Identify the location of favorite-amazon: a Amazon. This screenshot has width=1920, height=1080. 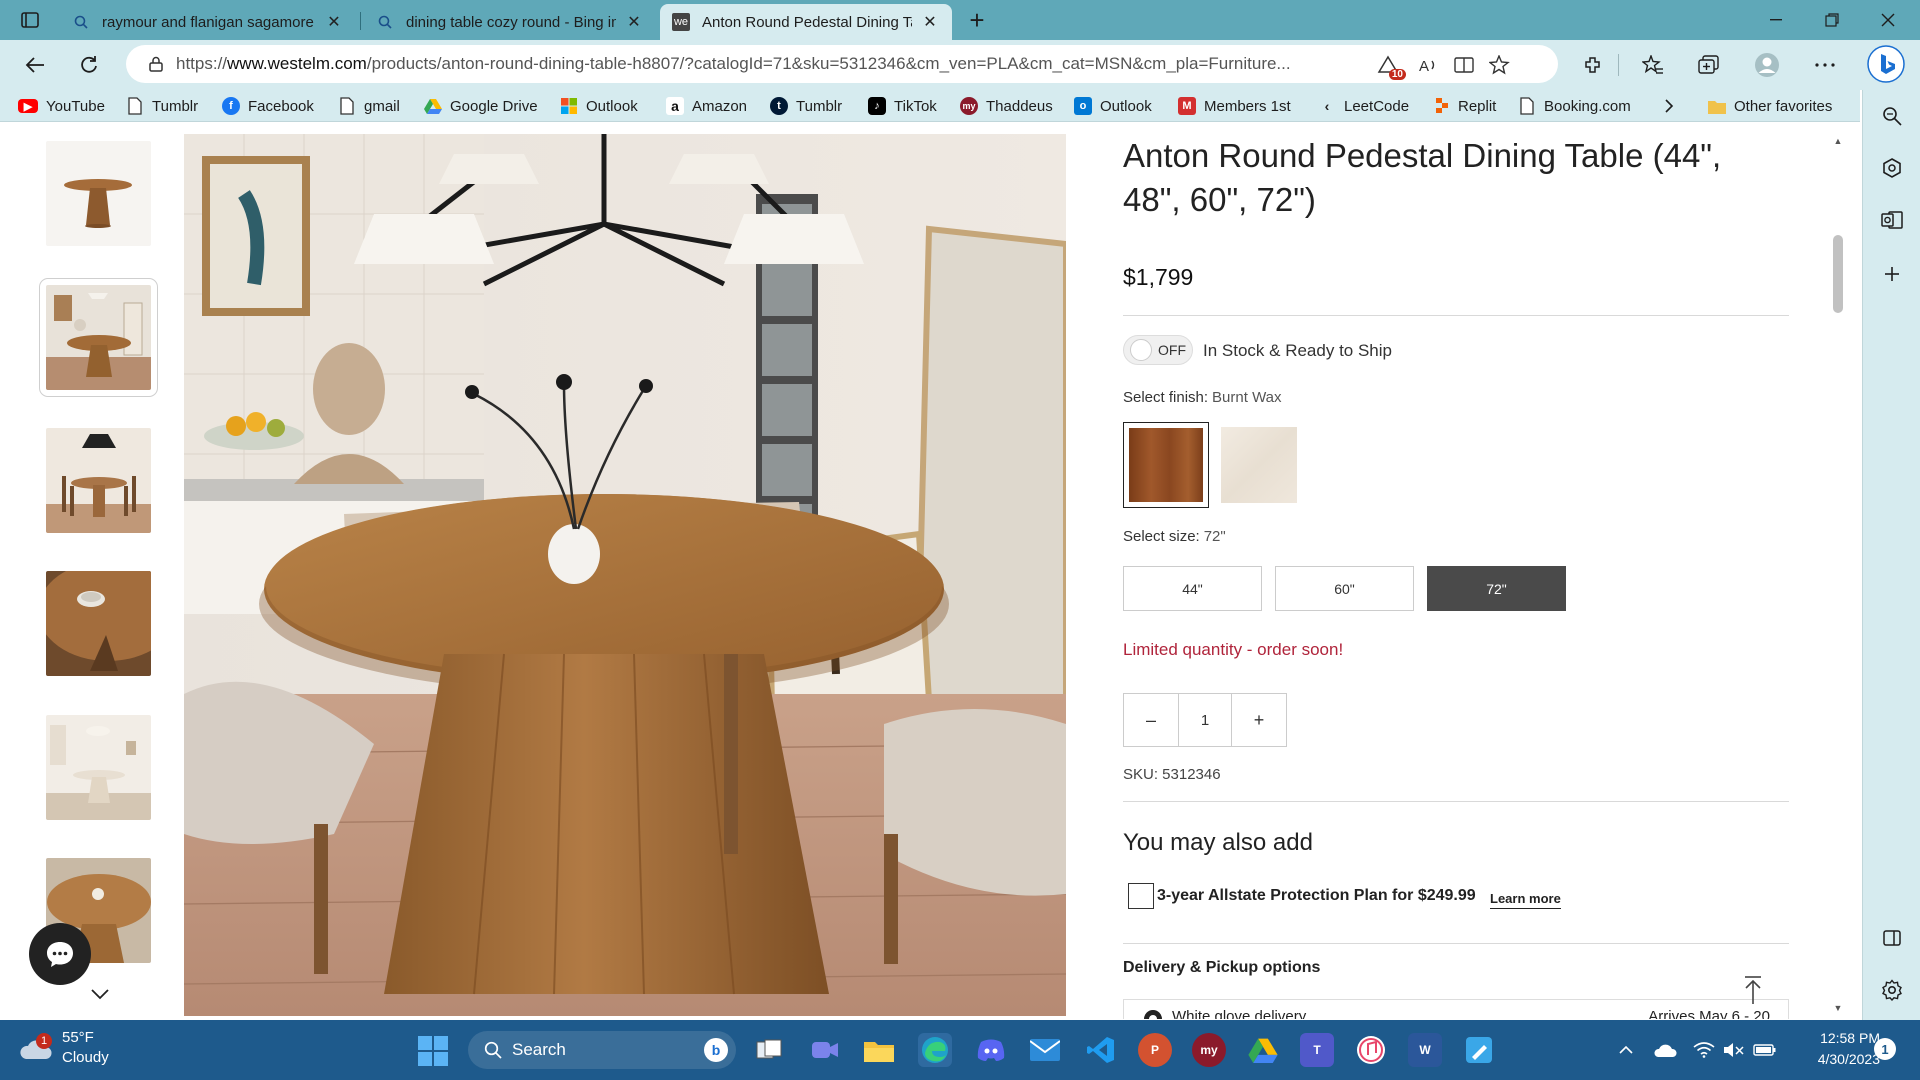
(706, 106).